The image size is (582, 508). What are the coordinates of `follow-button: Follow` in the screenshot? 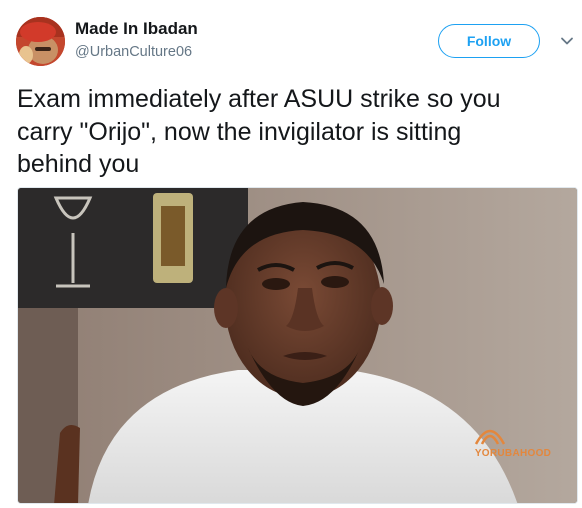 It's located at (489, 41).